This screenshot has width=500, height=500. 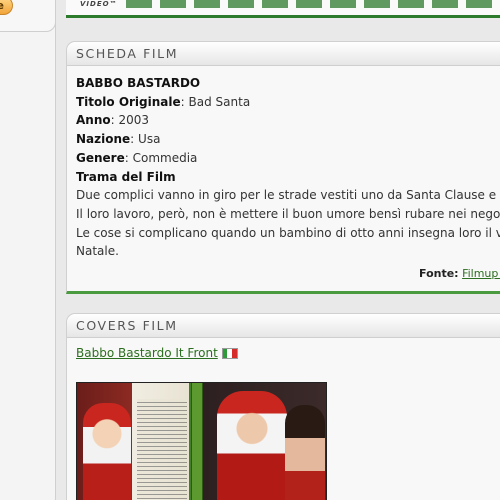 I want to click on film-title: BABBO BASTARDO, so click(x=138, y=83).